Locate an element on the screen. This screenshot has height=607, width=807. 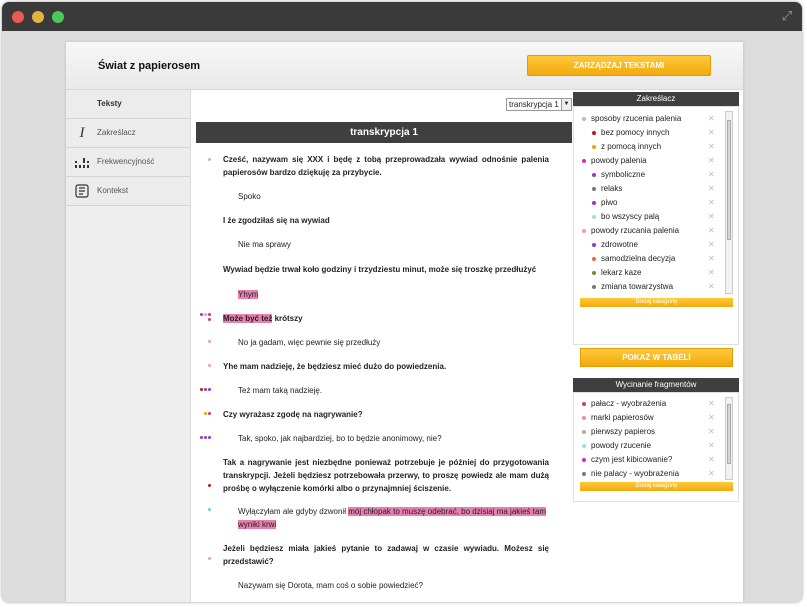
expand-icon: ⤢ is located at coordinates (787, 16).